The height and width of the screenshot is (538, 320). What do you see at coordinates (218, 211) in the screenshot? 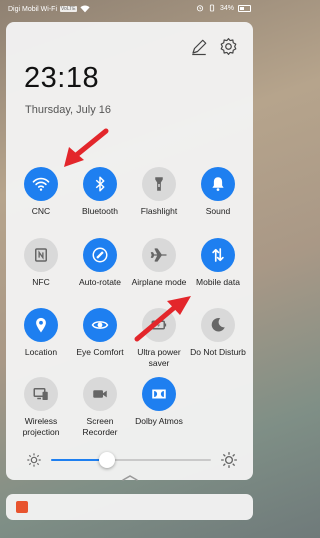
I see `tile-label: Sound` at bounding box center [218, 211].